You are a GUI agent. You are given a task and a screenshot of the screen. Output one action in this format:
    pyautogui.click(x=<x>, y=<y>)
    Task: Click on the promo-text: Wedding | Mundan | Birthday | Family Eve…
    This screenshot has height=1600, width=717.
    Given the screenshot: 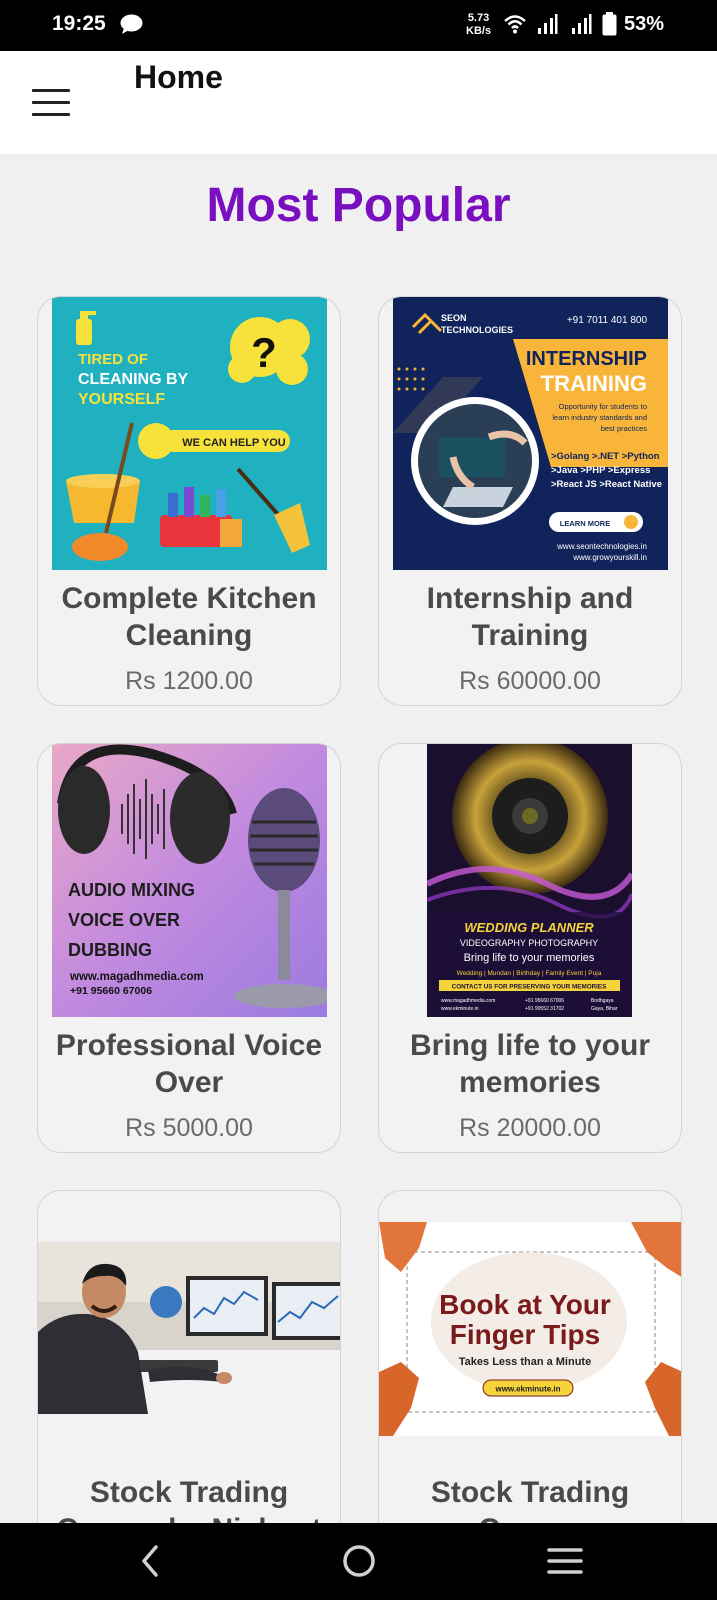 What is the action you would take?
    pyautogui.click(x=529, y=973)
    